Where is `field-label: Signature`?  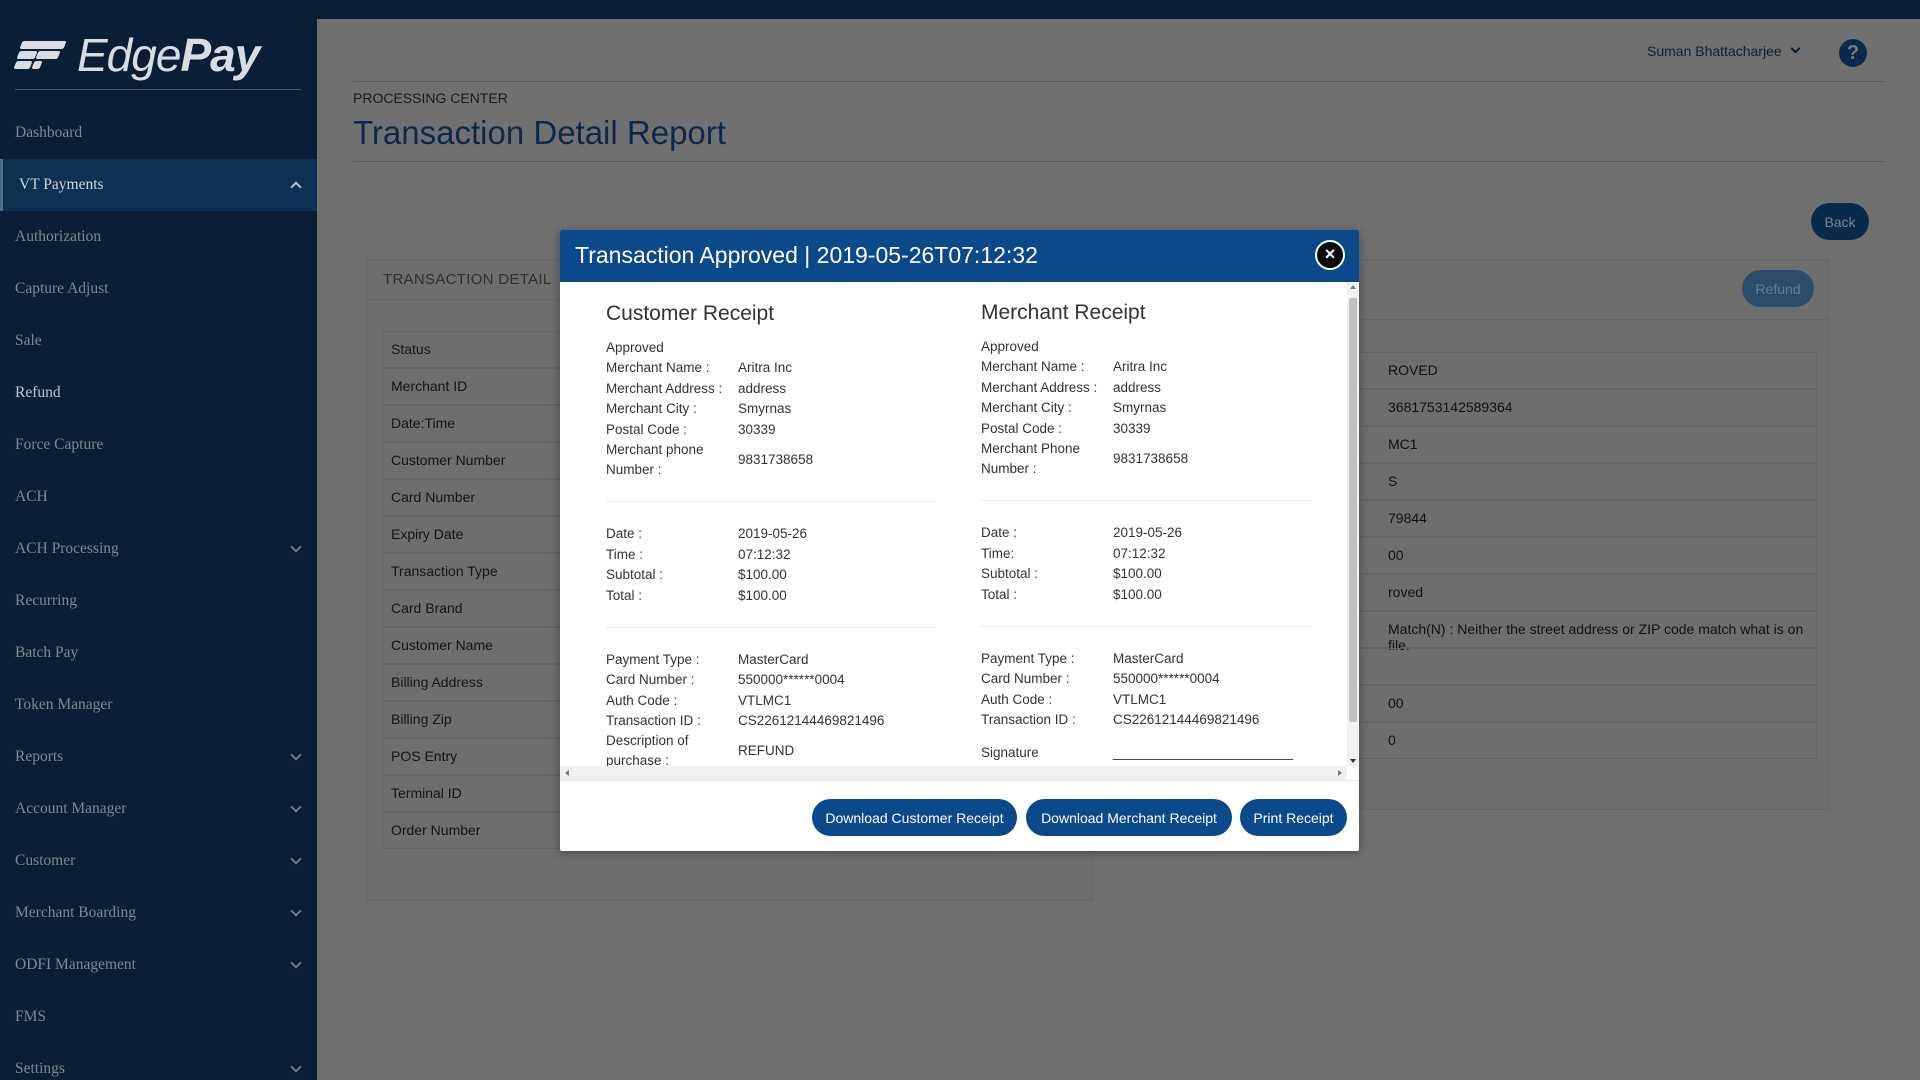
field-label: Signature is located at coordinates (1010, 752).